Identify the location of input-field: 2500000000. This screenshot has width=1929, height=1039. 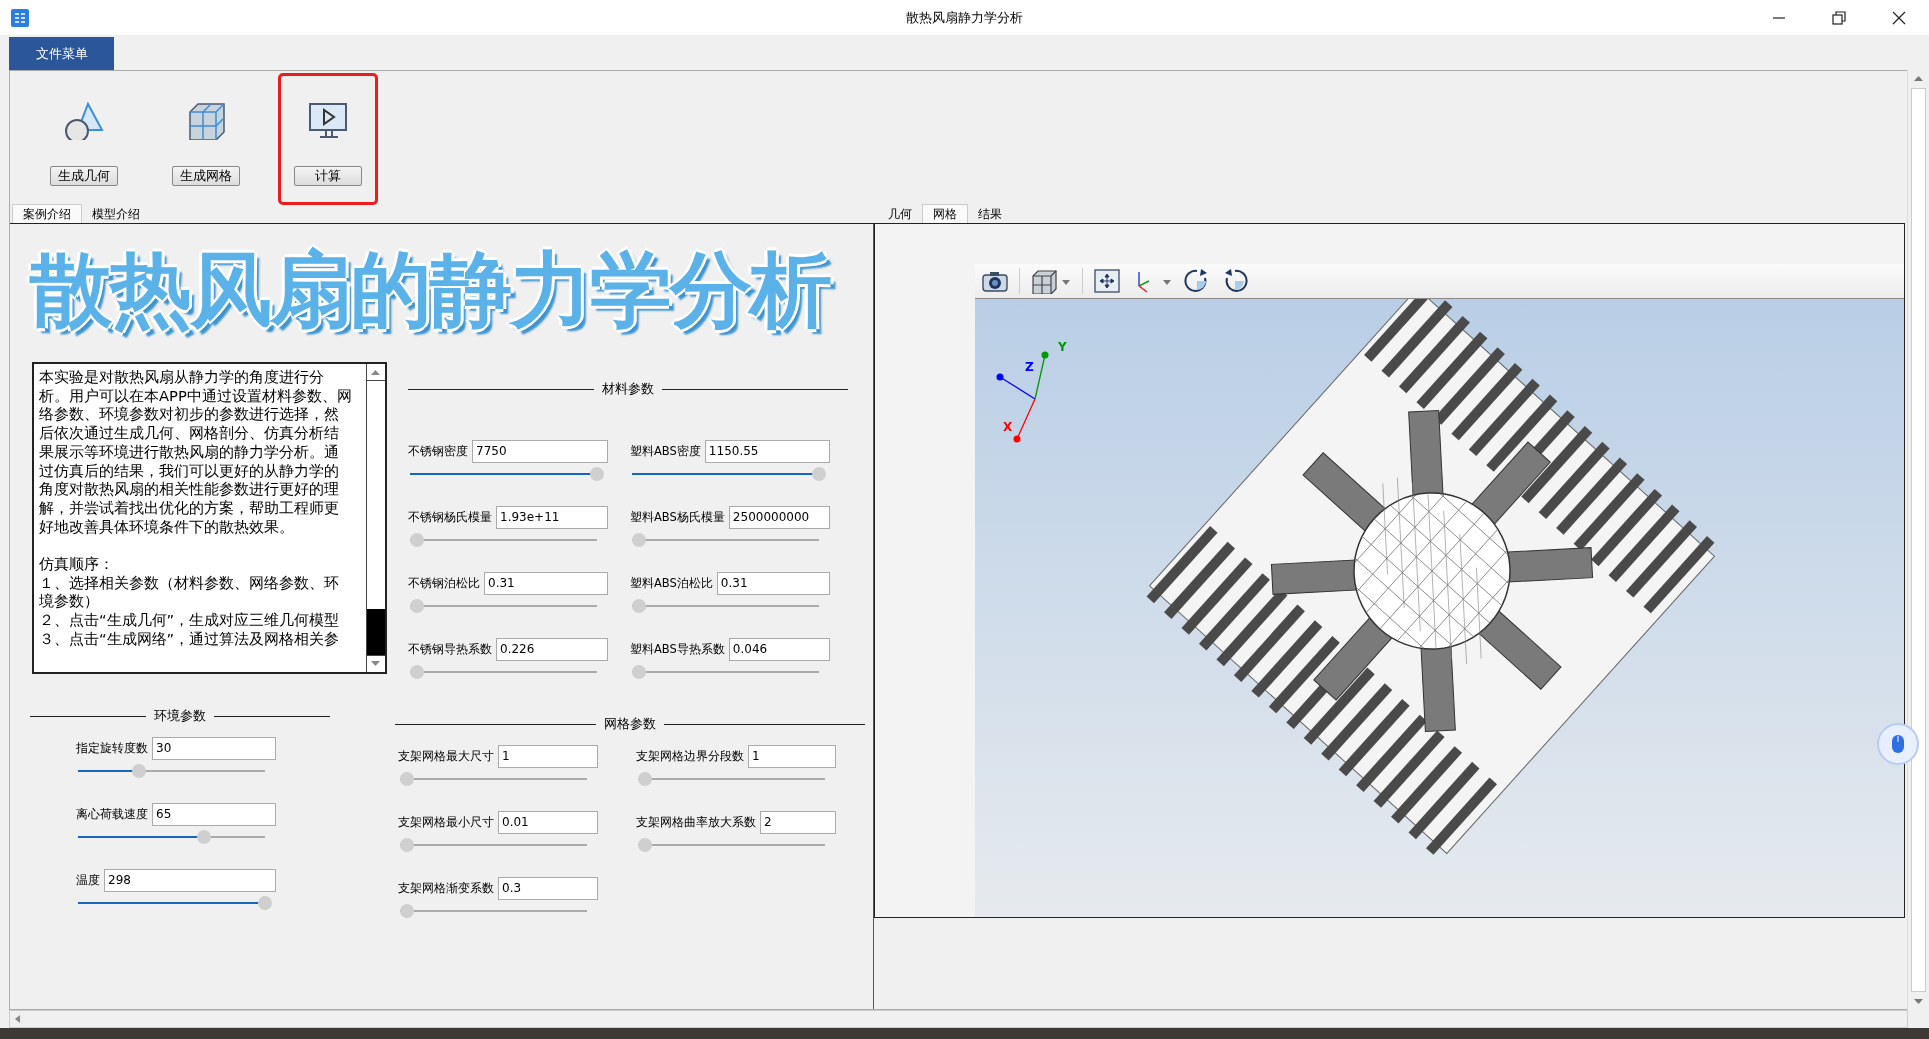
(779, 517).